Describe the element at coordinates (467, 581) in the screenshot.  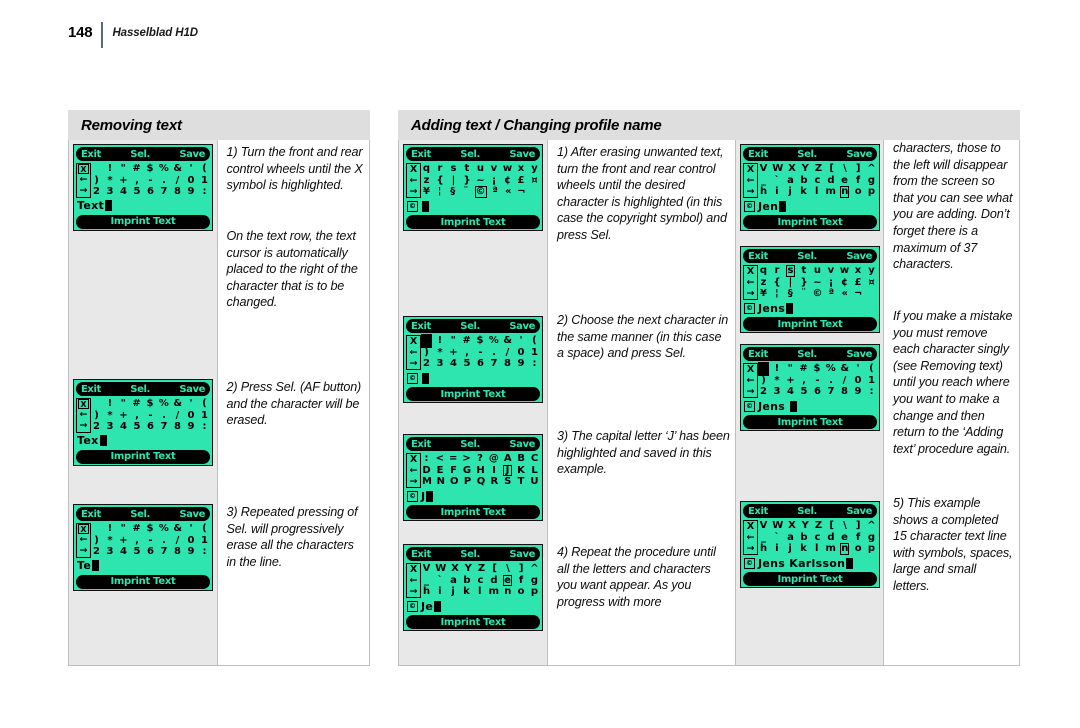
I see `lcd-character-cell: b` at that location.